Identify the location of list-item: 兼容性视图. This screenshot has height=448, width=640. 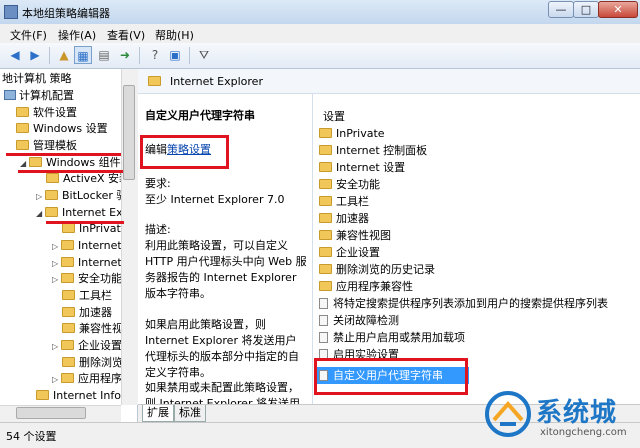
(355, 235).